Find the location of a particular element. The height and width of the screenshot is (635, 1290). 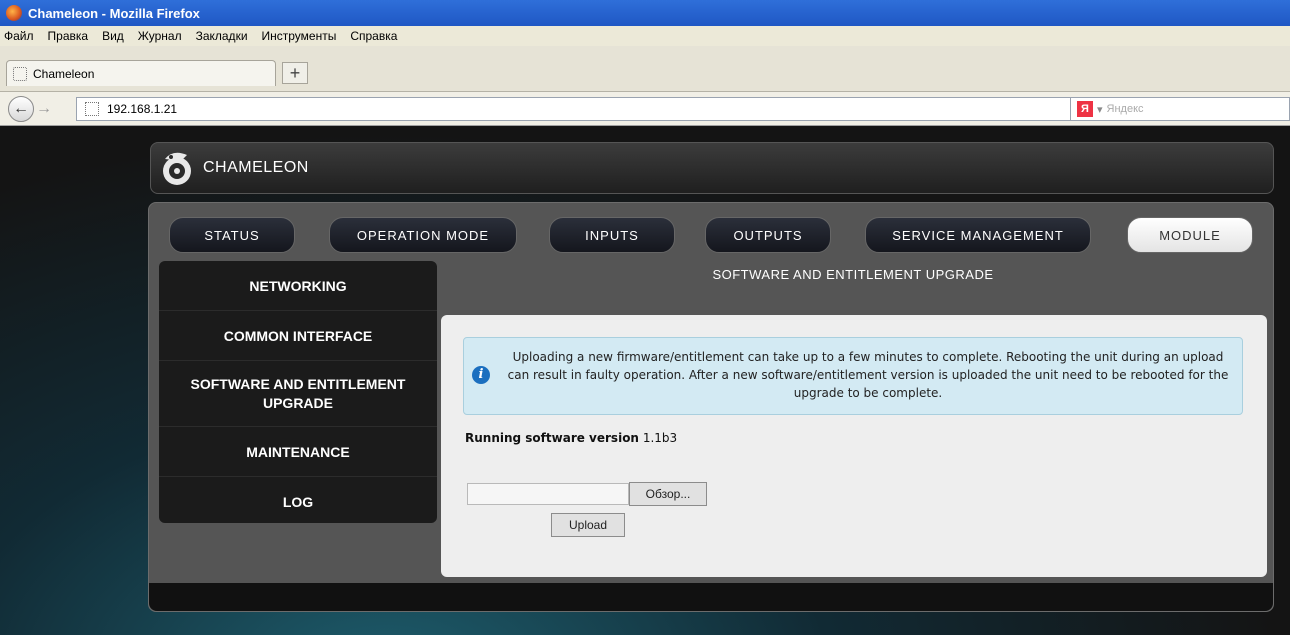

menu-edit: Правка is located at coordinates (68, 36).